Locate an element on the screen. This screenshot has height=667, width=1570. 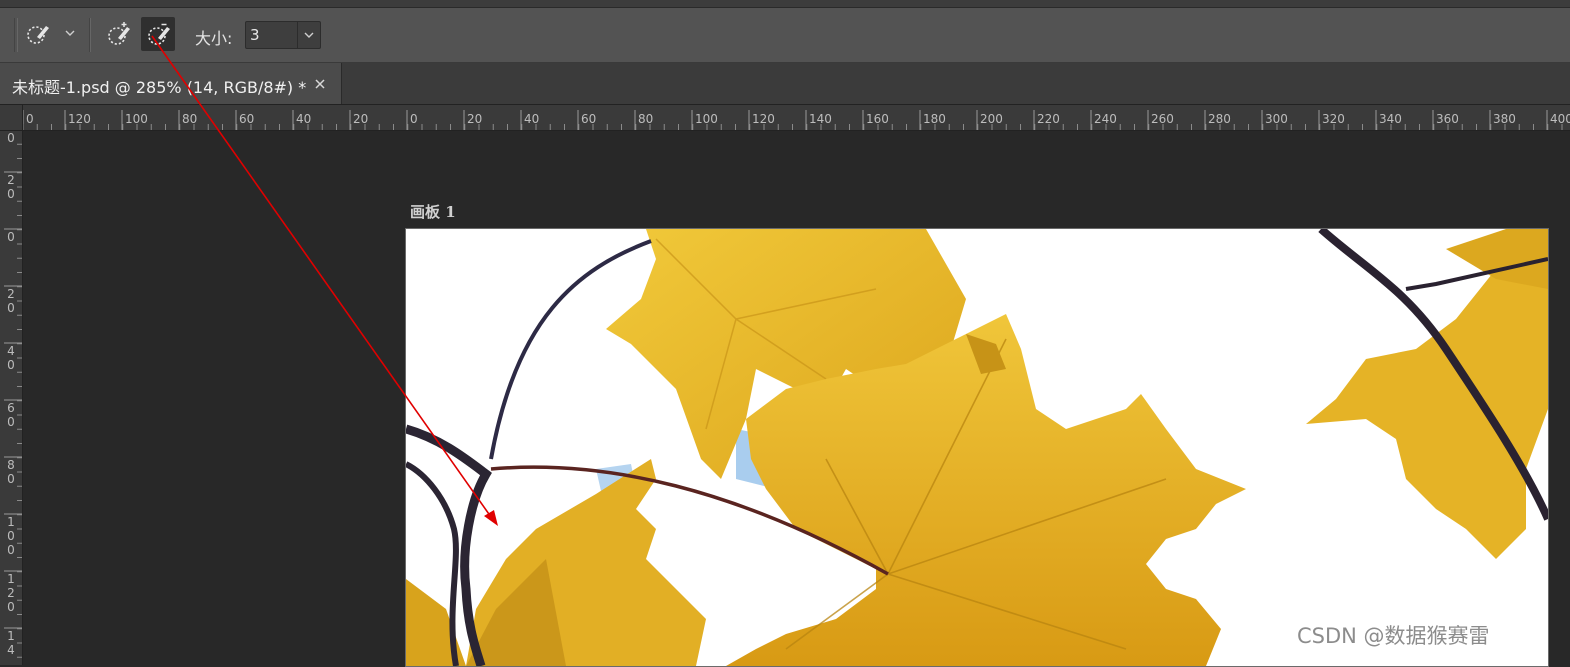
ruler-label: 320 is located at coordinates (1333, 119).